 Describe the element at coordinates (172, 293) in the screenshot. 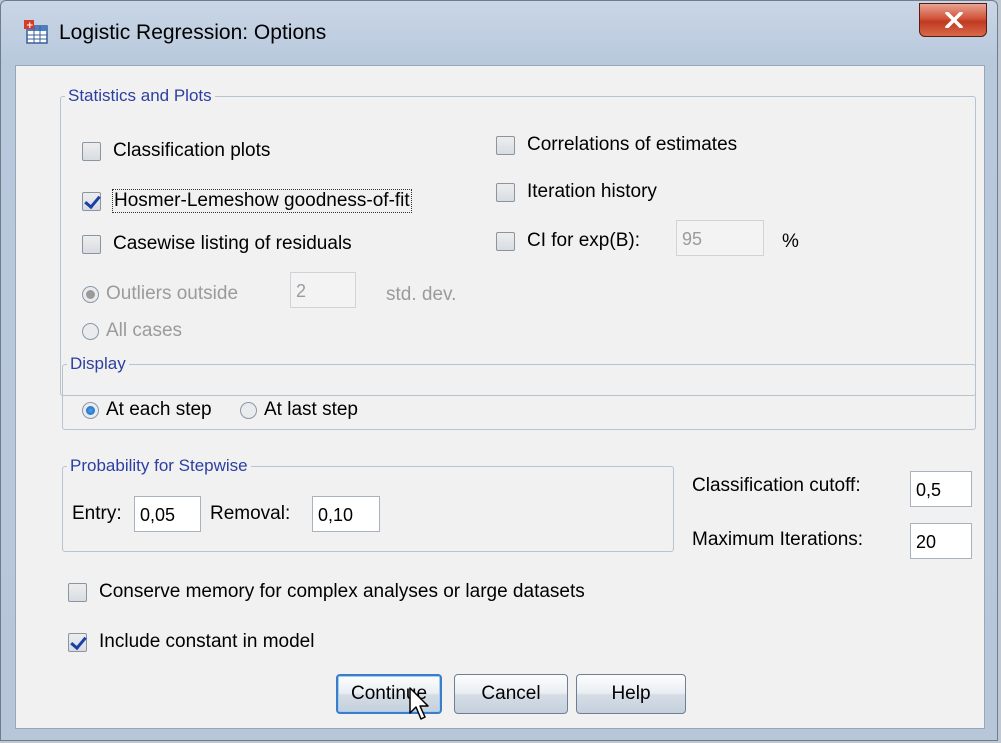

I see `outliers-outside-label: Outliers outside` at that location.